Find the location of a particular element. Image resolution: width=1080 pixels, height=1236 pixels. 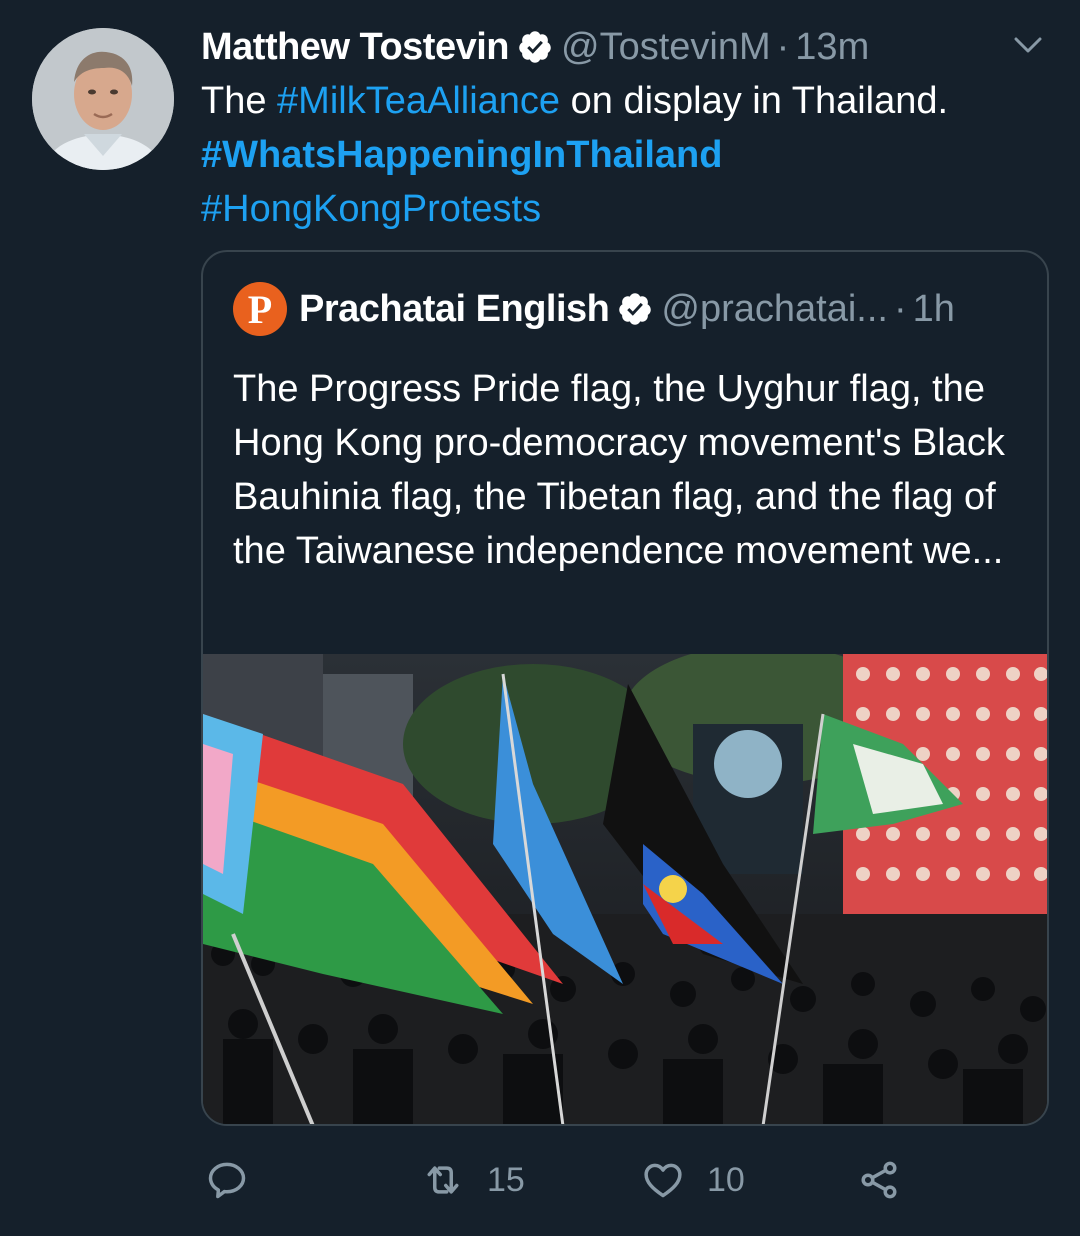

avatar is located at coordinates (103, 99).